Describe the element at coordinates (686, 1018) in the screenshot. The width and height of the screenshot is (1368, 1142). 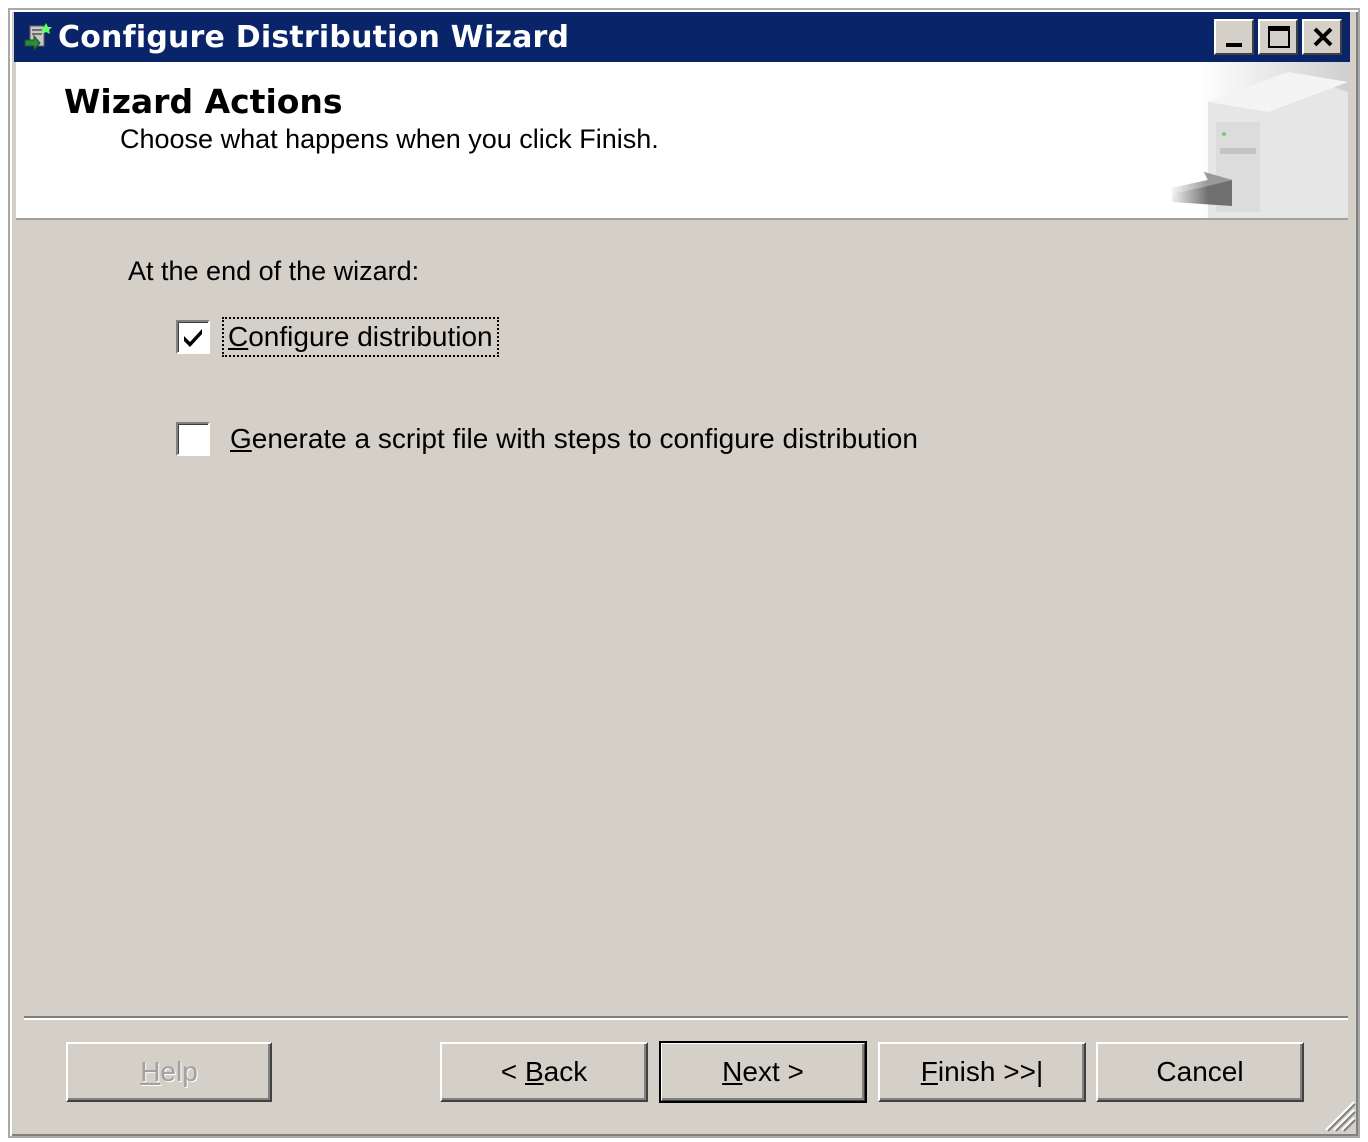
I see `footer-divider` at that location.